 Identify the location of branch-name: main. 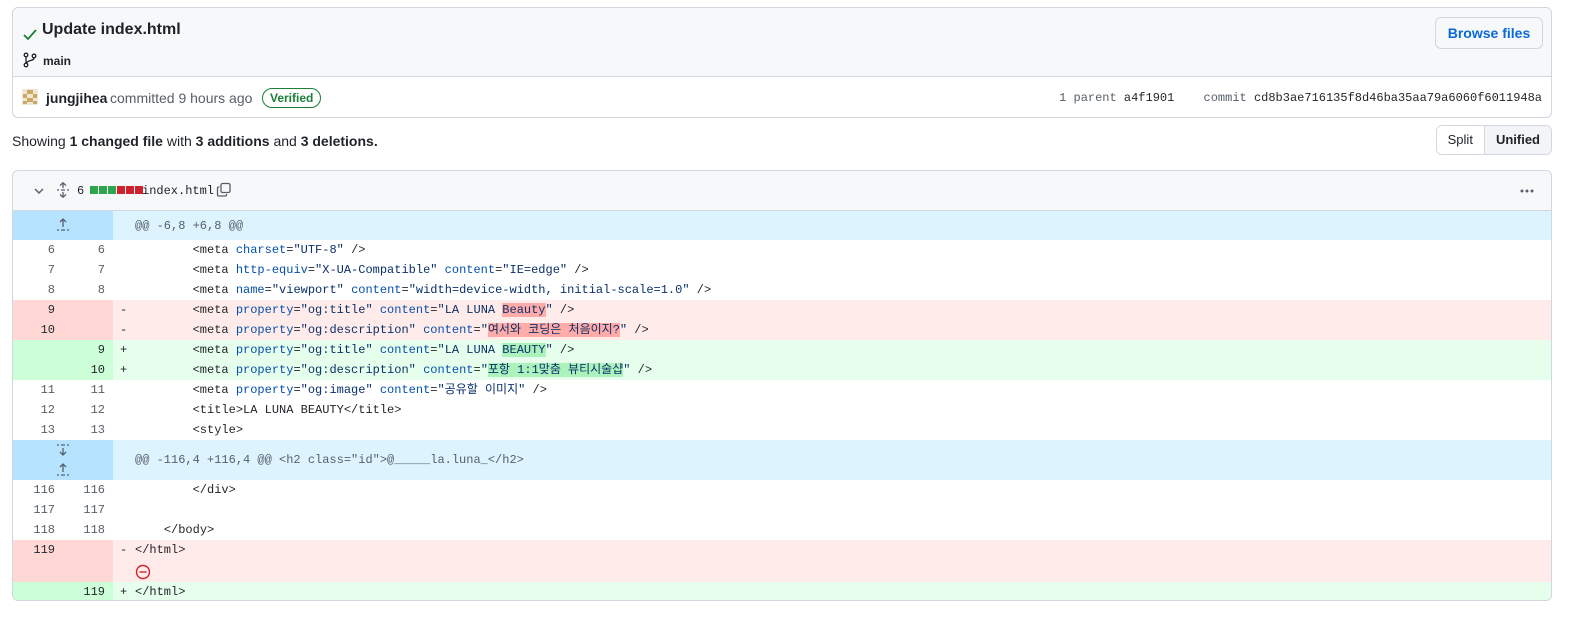
(57, 61).